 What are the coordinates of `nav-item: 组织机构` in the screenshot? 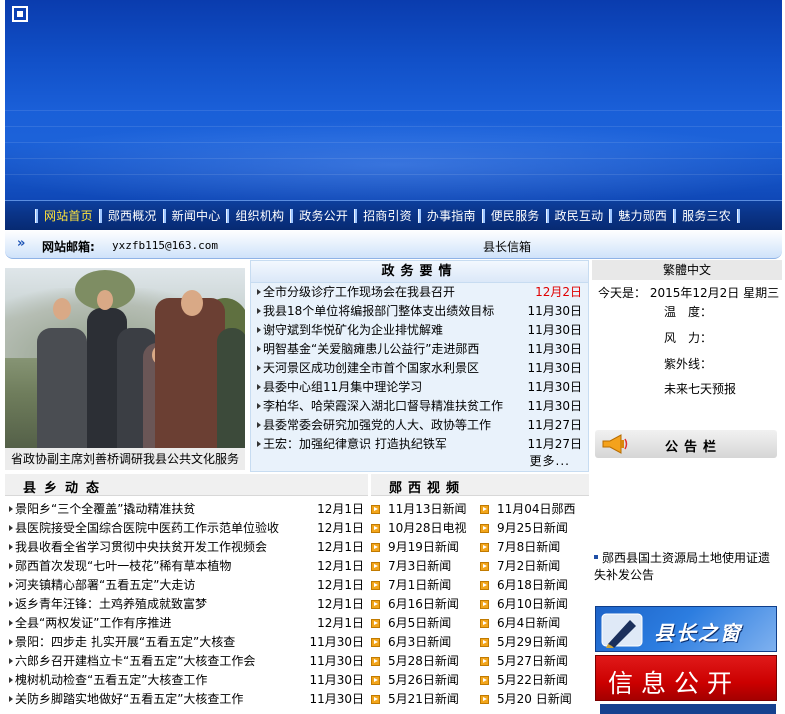 It's located at (252, 216).